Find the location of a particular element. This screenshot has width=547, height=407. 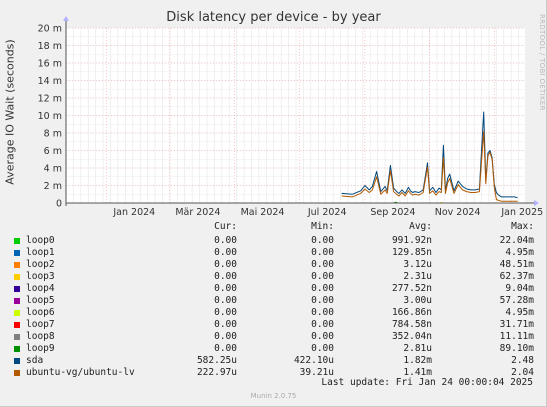

legend-row: loop3 0.00 0.00 2.31u 62.37m is located at coordinates (273, 277).